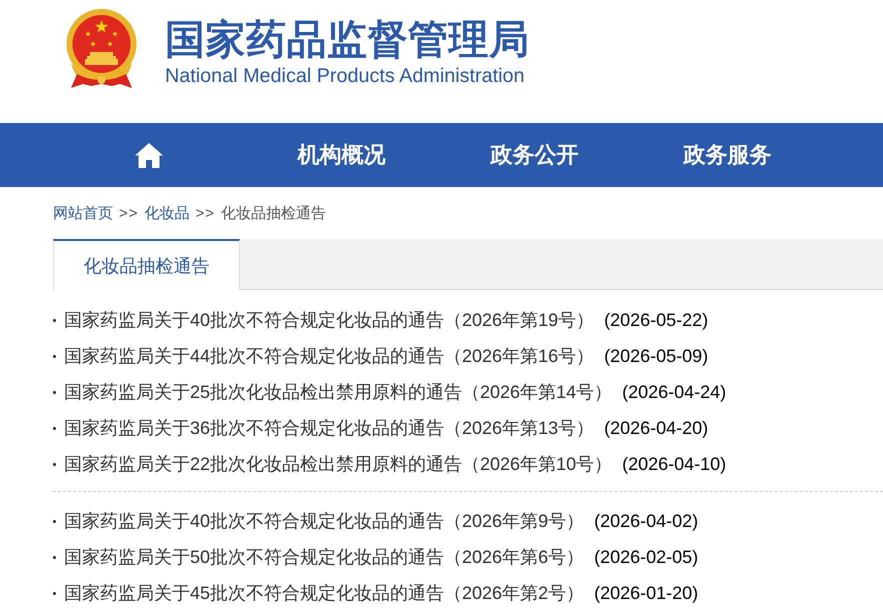 This screenshot has width=883, height=616. Describe the element at coordinates (324, 521) in the screenshot. I see `notice-link: 国家药监局关于40批次不符合规定化妆品的通告（2026年第9号）` at that location.